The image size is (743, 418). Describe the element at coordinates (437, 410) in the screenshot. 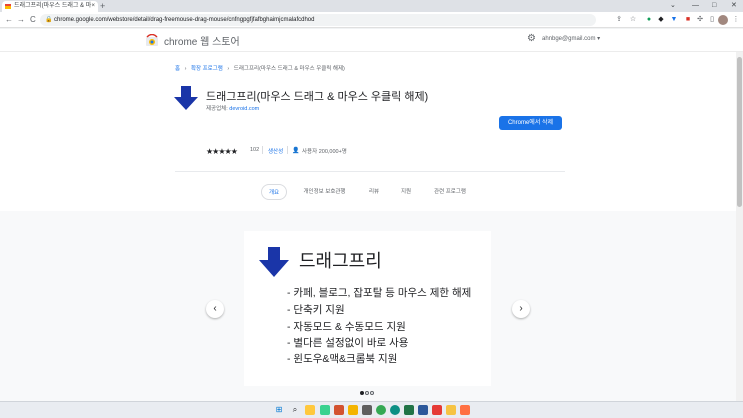

I see `app-icon` at that location.